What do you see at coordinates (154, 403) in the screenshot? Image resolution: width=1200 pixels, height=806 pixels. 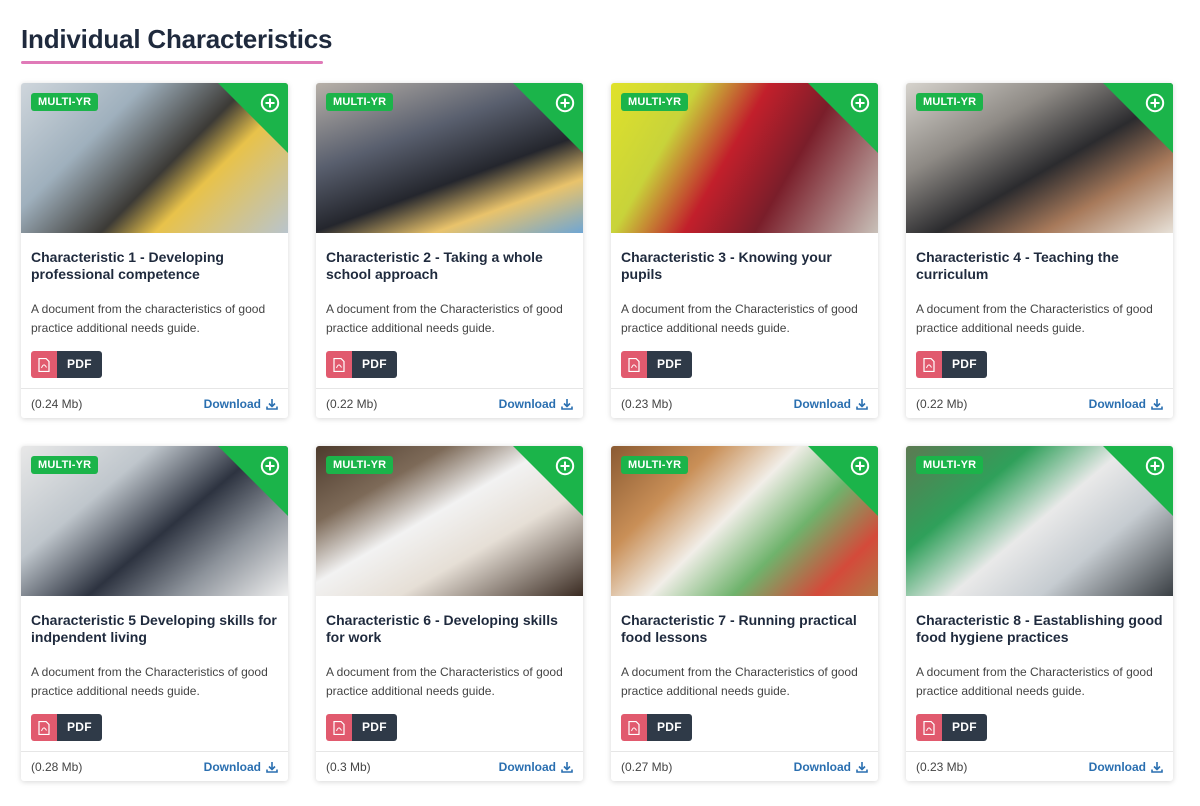 I see `card-footer: (0.24 Mb) Download` at bounding box center [154, 403].